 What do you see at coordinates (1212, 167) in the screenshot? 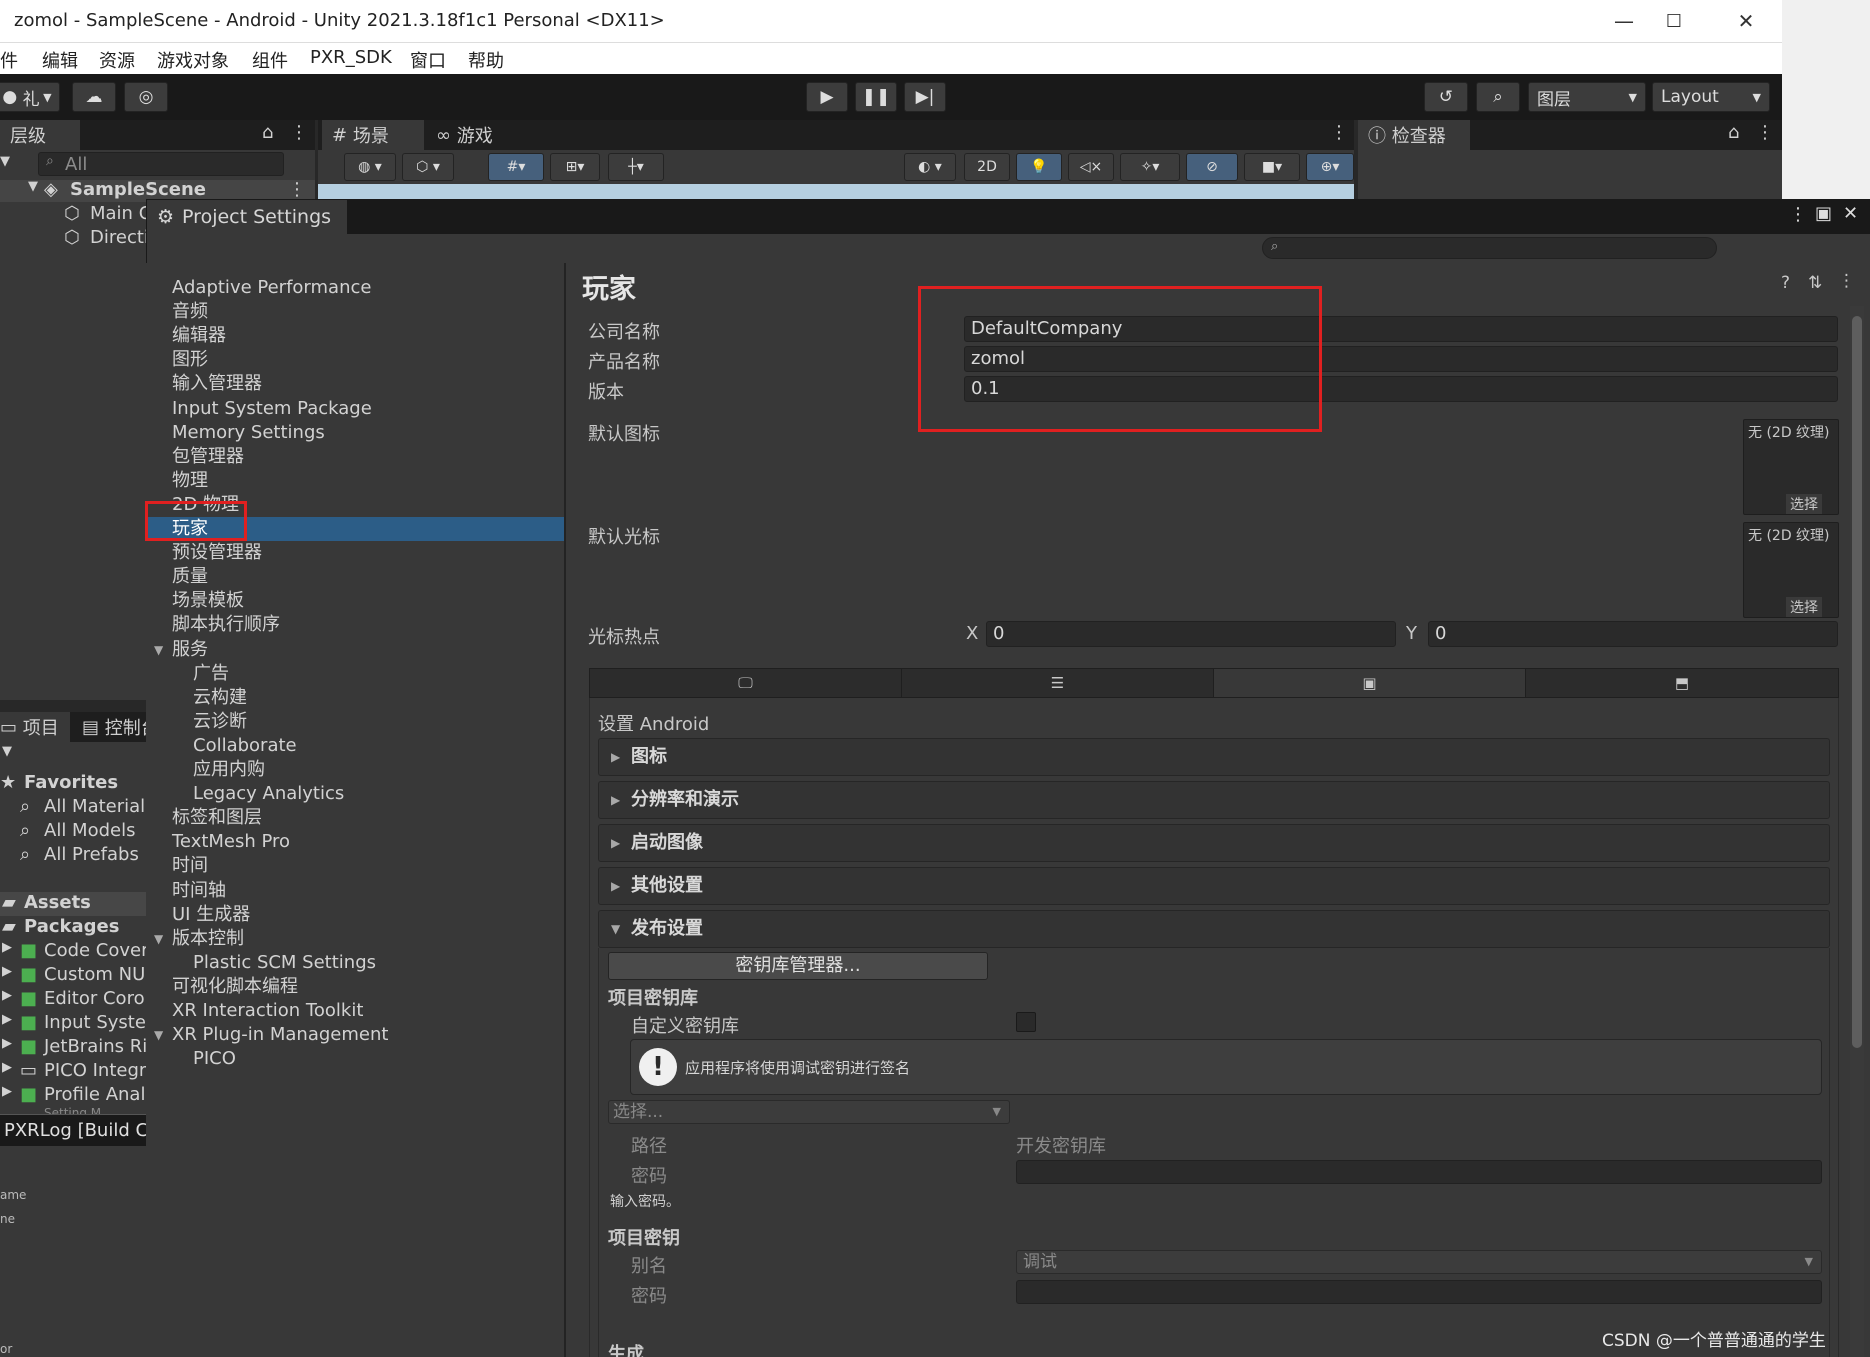
I see `hidden-objects-button: ⊘` at bounding box center [1212, 167].